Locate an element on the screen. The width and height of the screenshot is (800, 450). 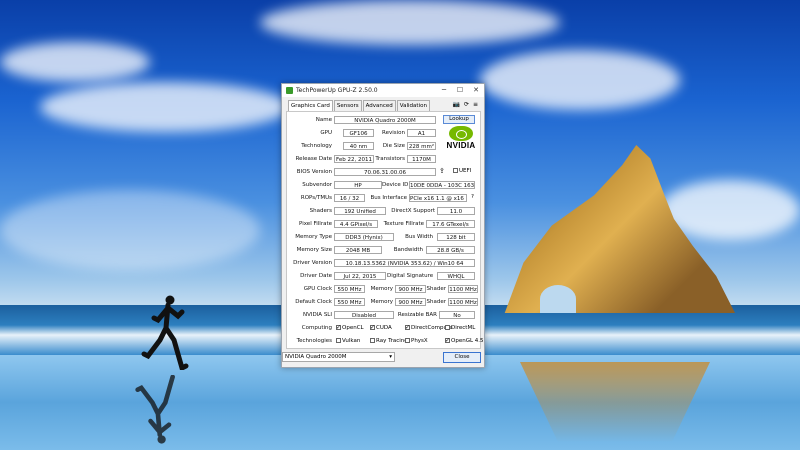
nvidia-logo: NVIDIA is located at coordinates (461, 141).